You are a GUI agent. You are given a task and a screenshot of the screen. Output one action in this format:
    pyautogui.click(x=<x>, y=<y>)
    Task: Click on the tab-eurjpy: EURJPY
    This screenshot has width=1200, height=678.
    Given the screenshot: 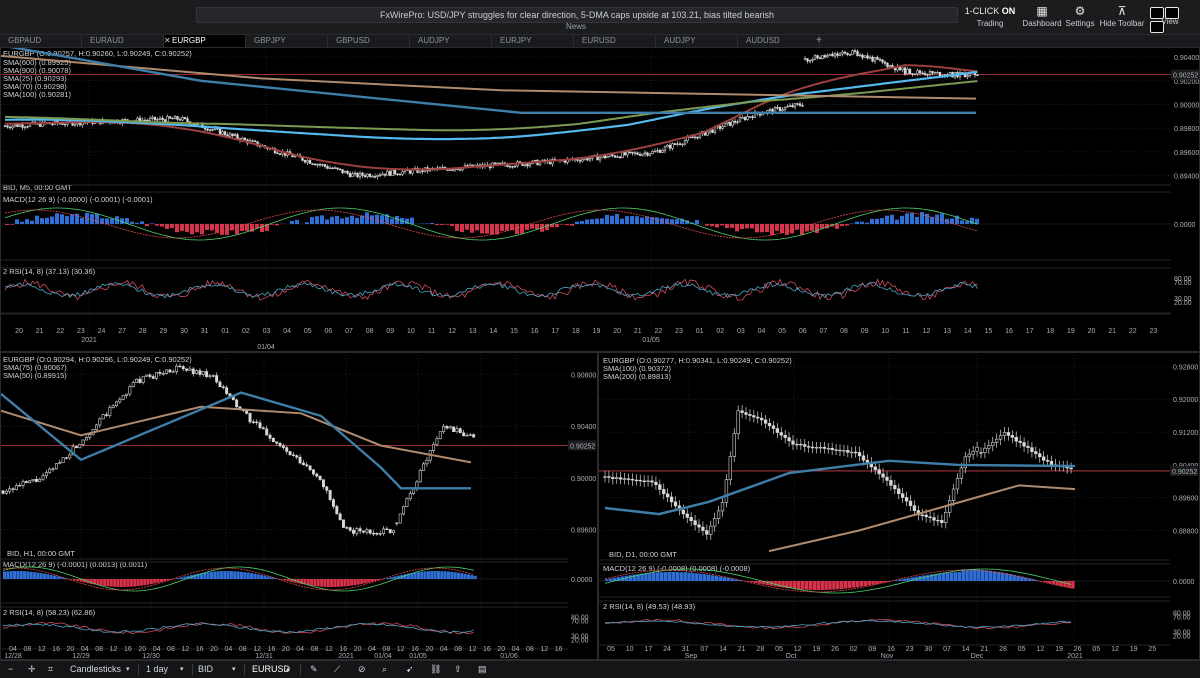 What is the action you would take?
    pyautogui.click(x=533, y=41)
    